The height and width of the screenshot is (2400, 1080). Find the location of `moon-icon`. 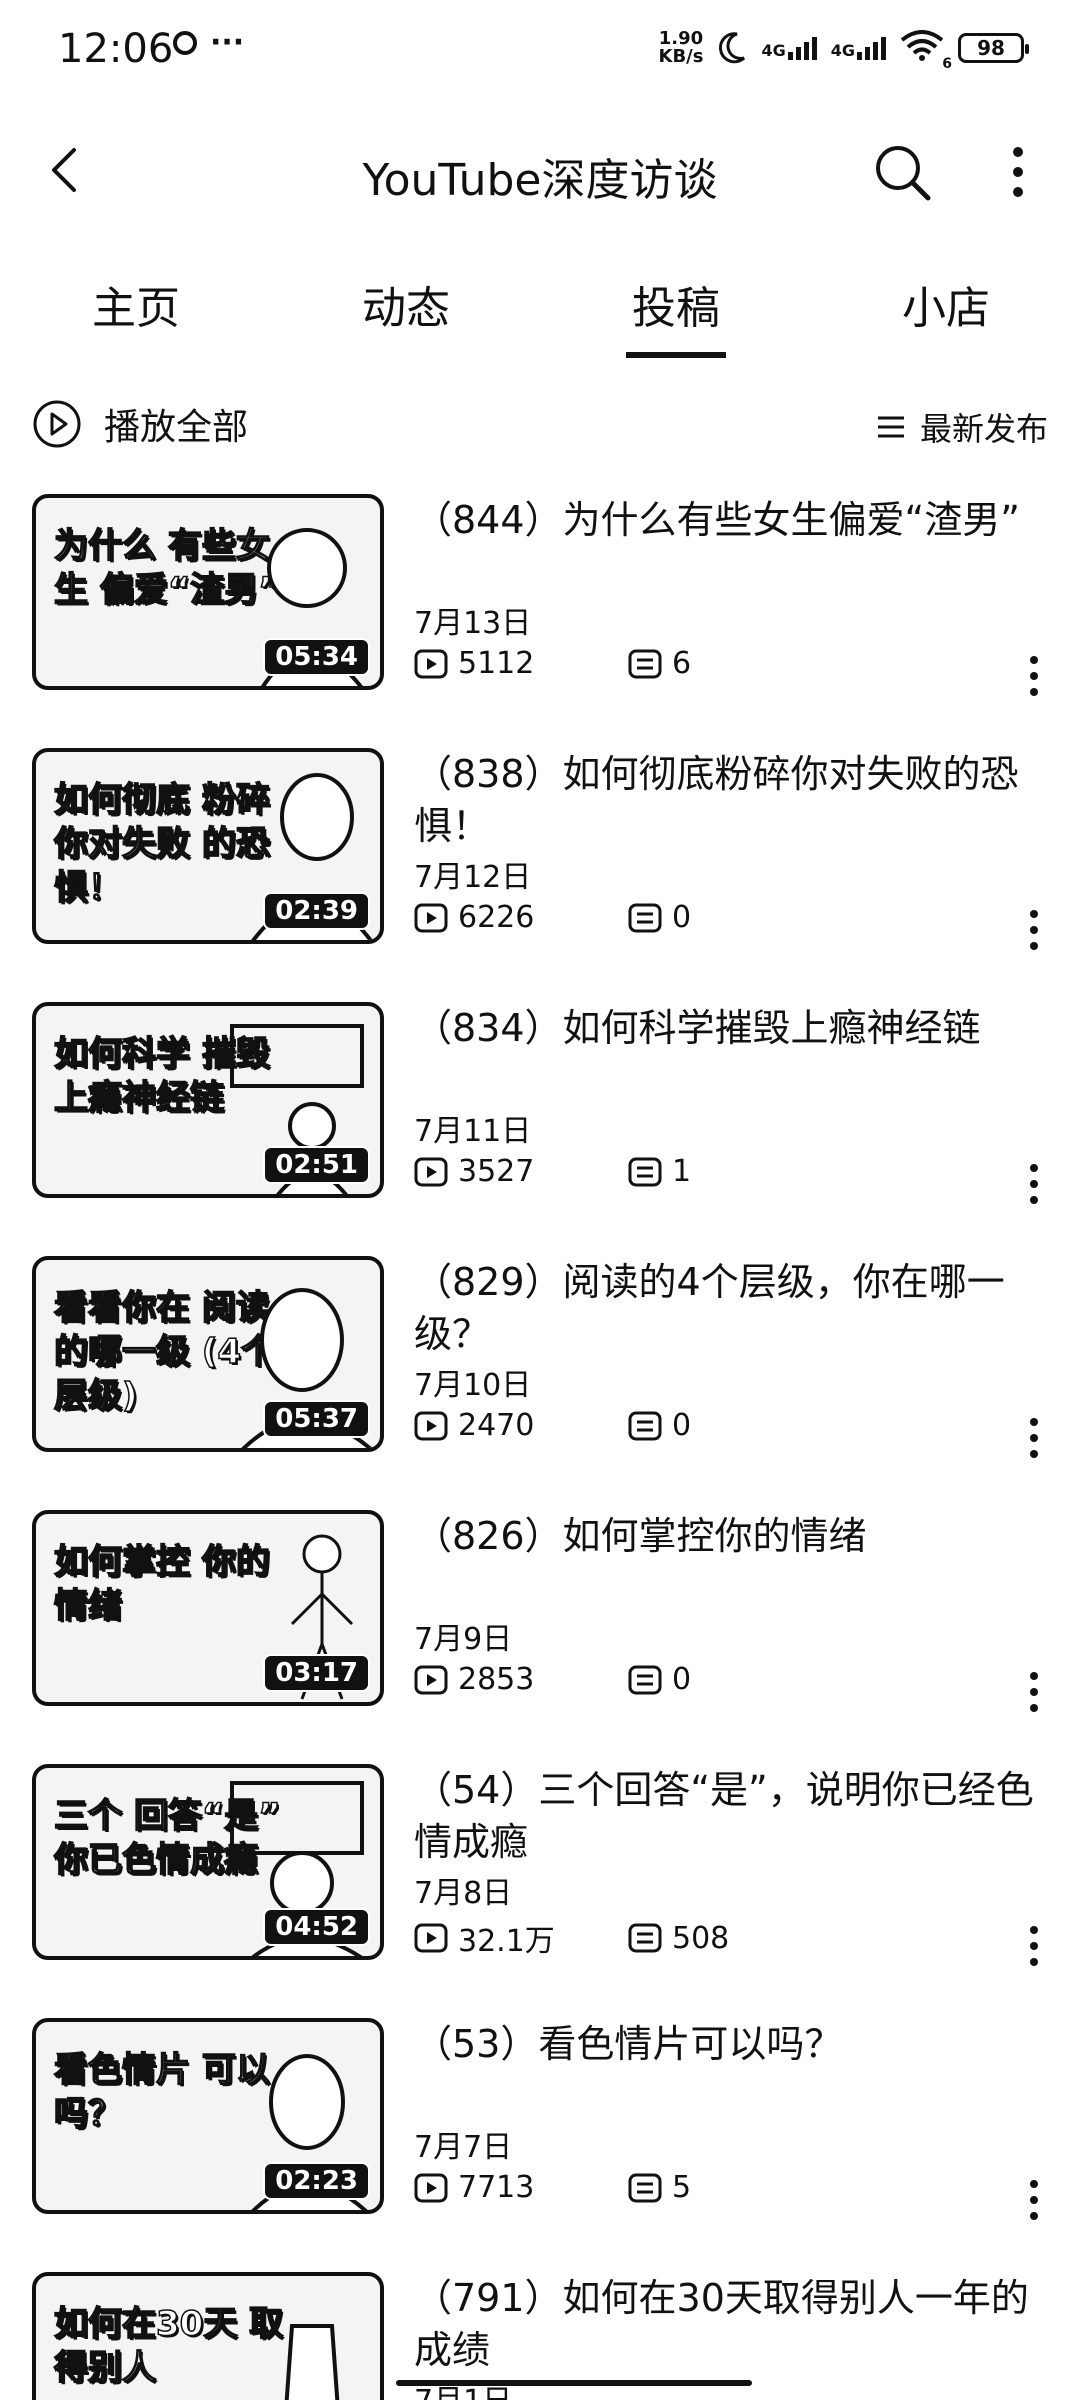

moon-icon is located at coordinates (732, 48).